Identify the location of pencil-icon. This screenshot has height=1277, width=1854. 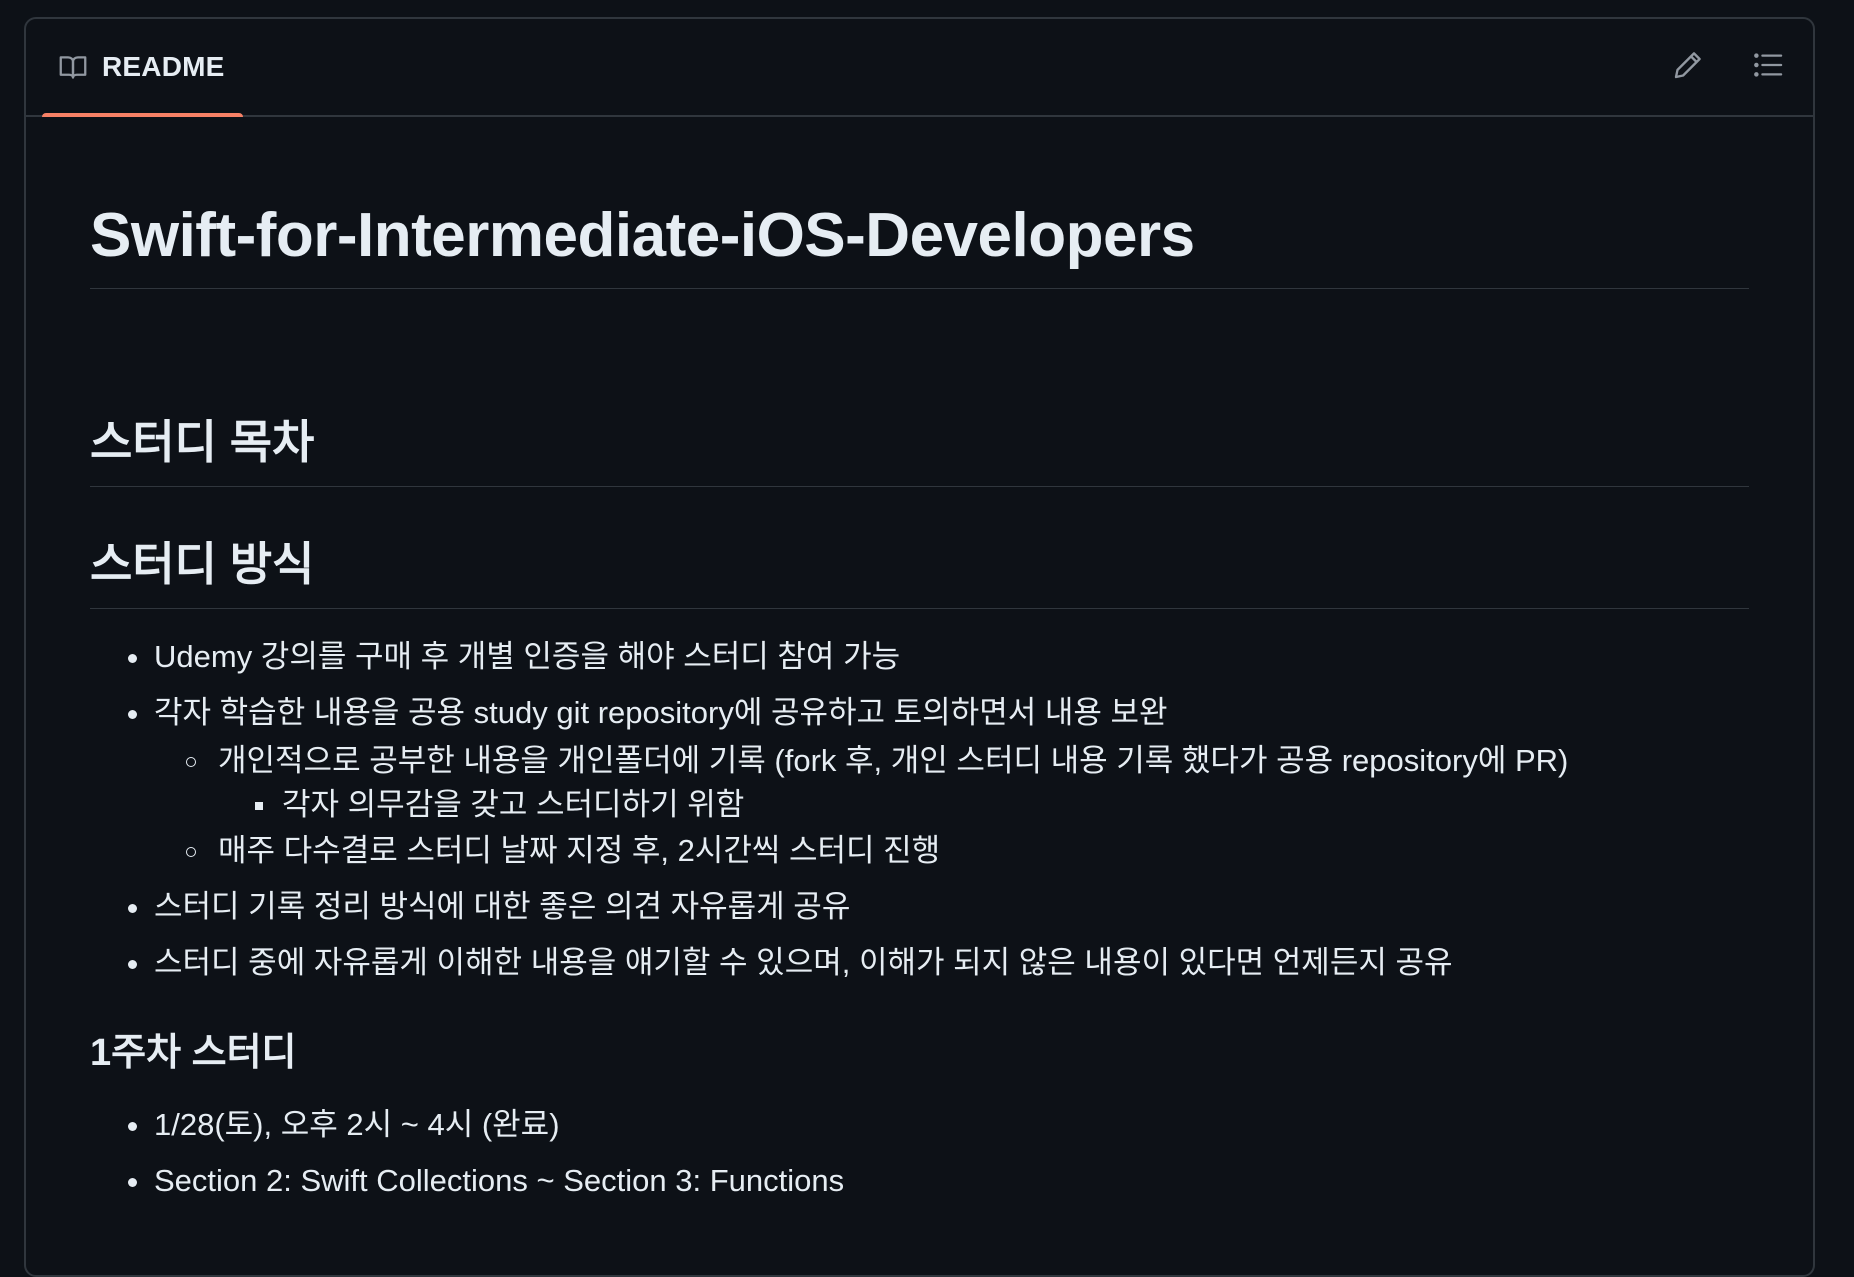
(1688, 67).